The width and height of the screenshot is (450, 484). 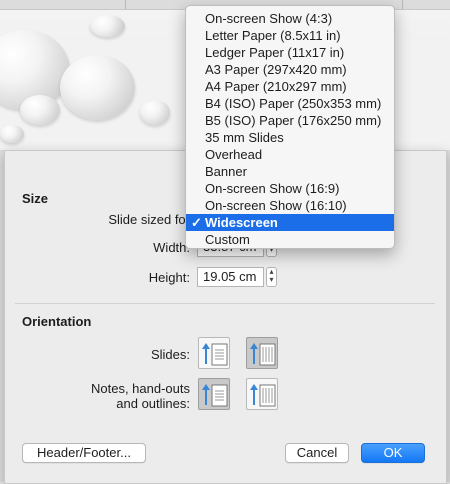 What do you see at coordinates (149, 219) in the screenshot?
I see `slide-sized-for-label: Slide sized for` at bounding box center [149, 219].